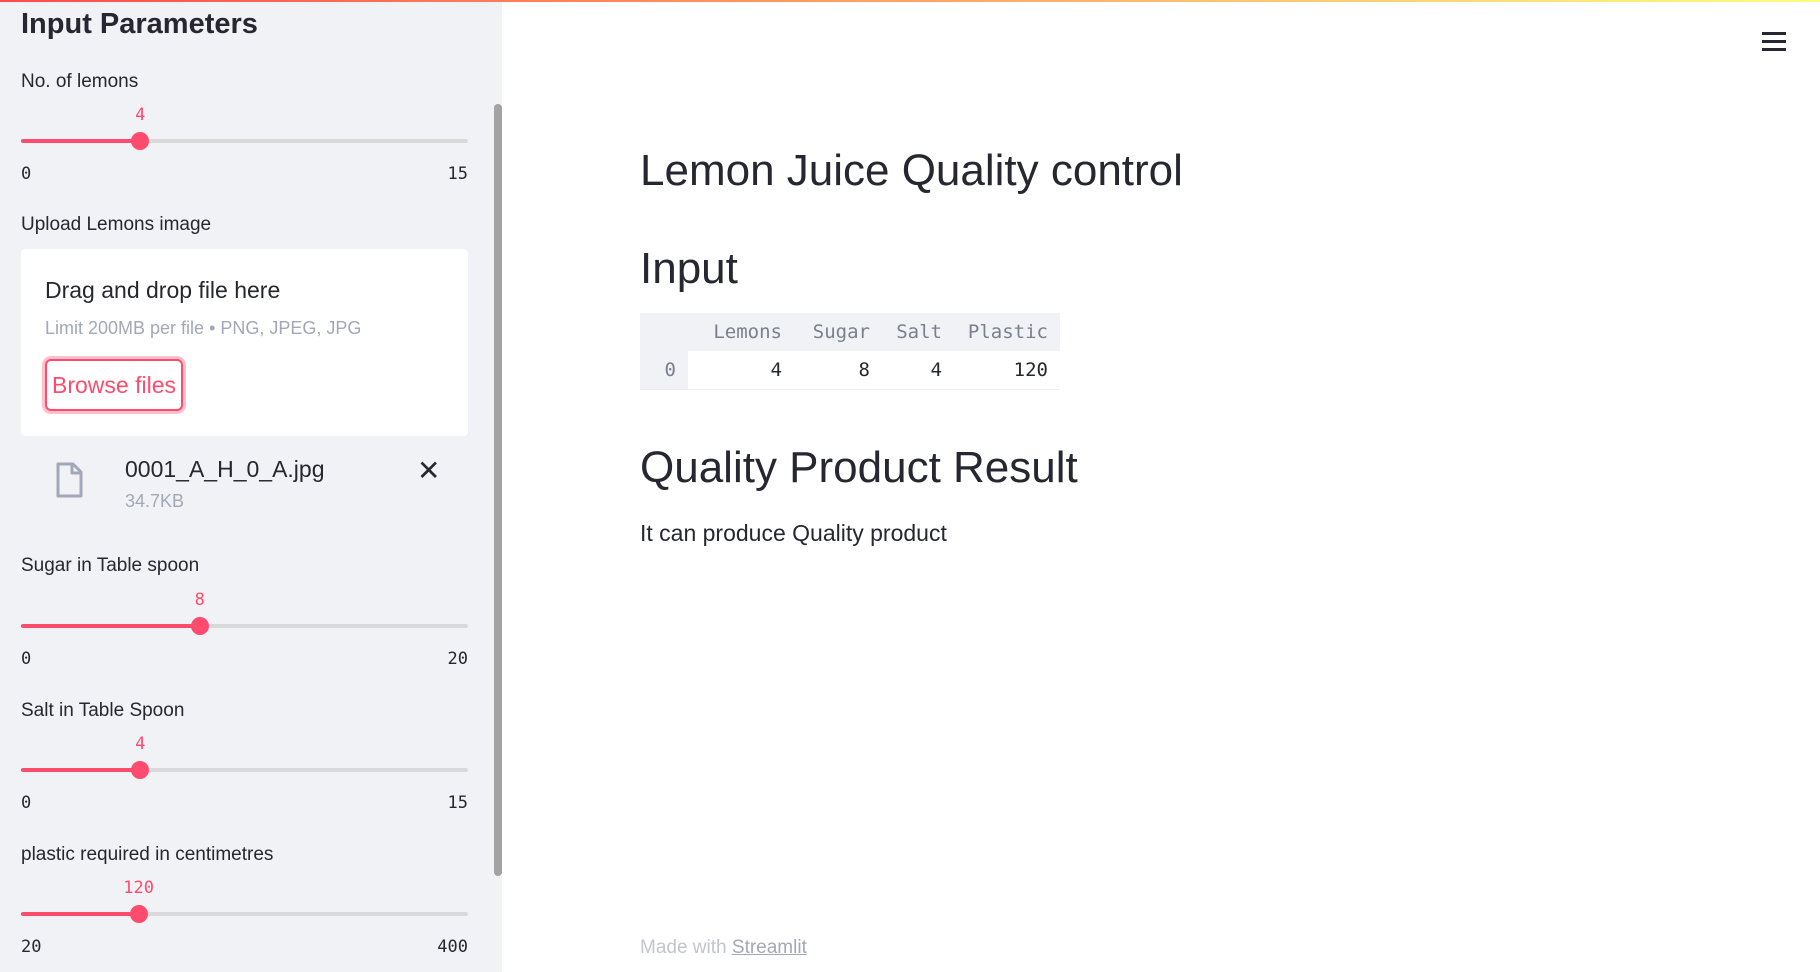 Image resolution: width=1820 pixels, height=972 pixels. I want to click on page-title: Lemon Juice Quality control, so click(911, 170).